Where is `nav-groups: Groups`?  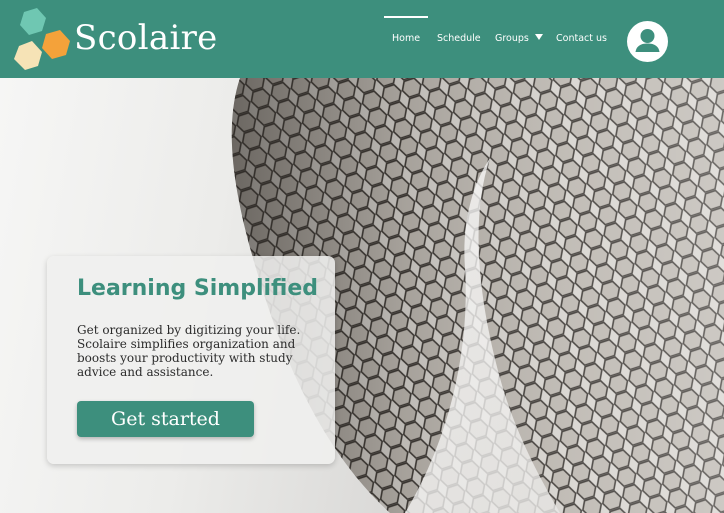
nav-groups: Groups is located at coordinates (519, 39).